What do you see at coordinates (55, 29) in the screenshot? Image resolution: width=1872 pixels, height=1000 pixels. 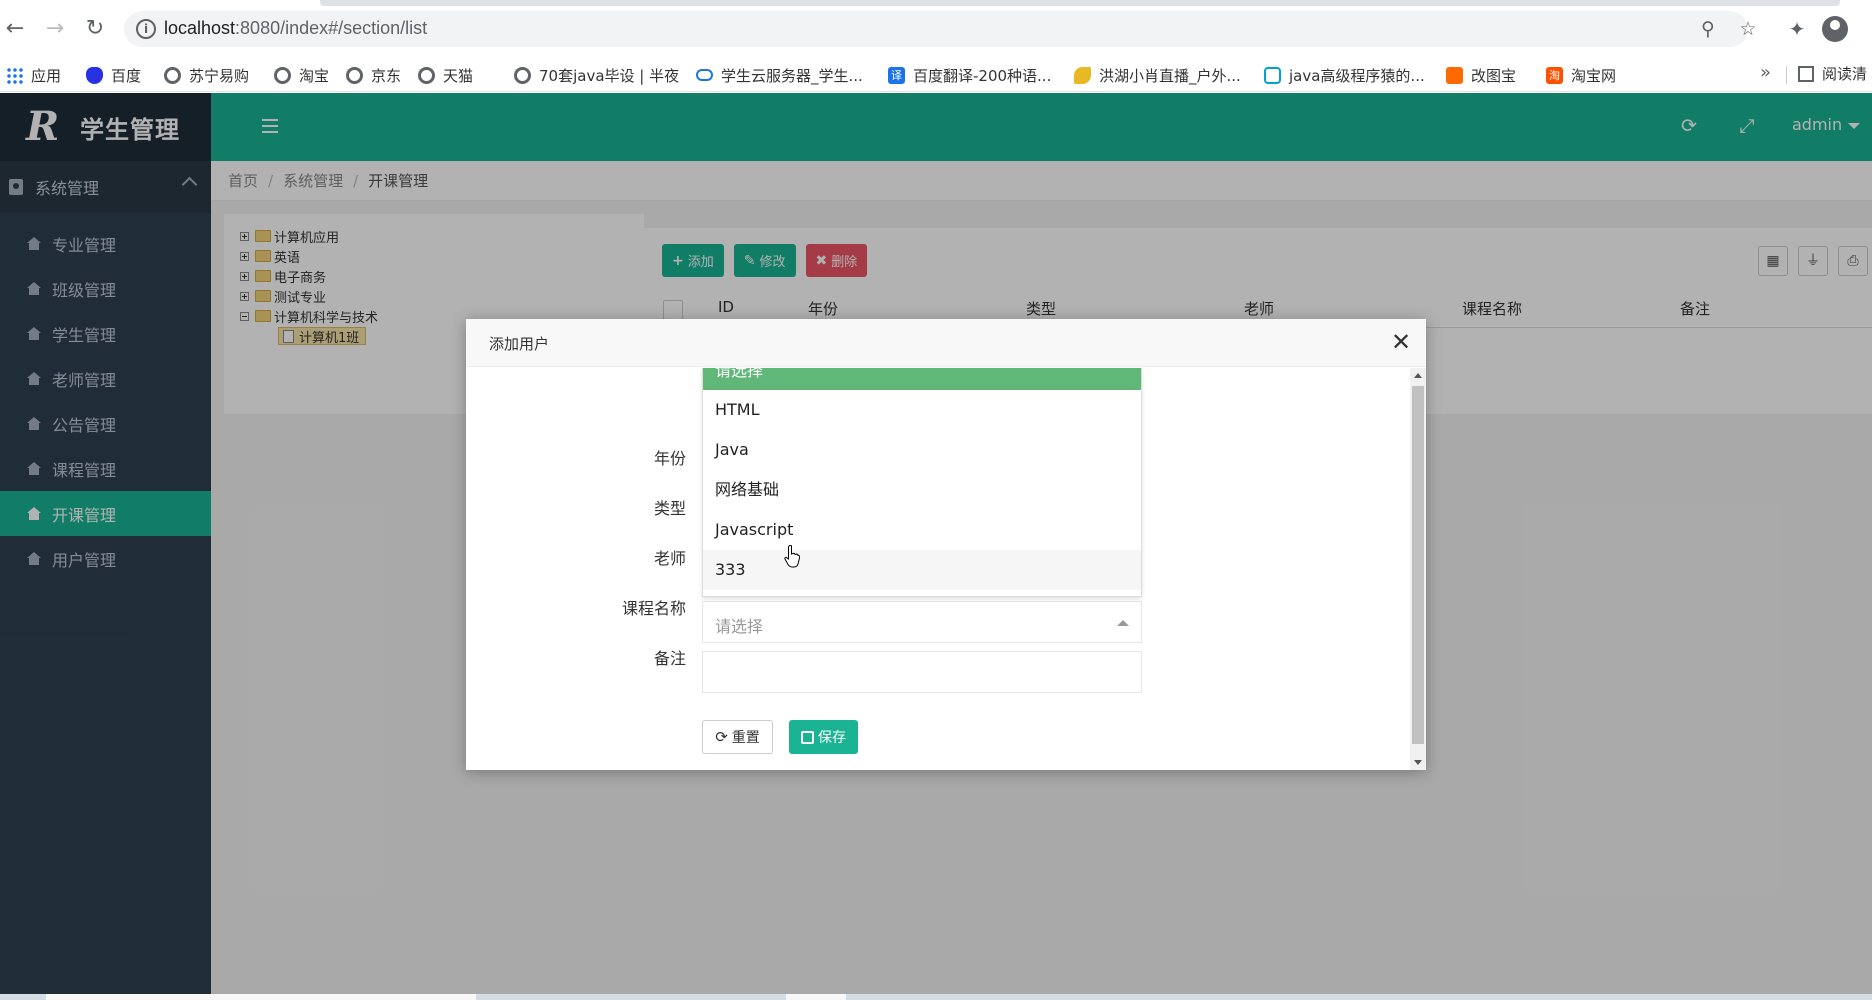 I see `forward-arrow-icon: →` at bounding box center [55, 29].